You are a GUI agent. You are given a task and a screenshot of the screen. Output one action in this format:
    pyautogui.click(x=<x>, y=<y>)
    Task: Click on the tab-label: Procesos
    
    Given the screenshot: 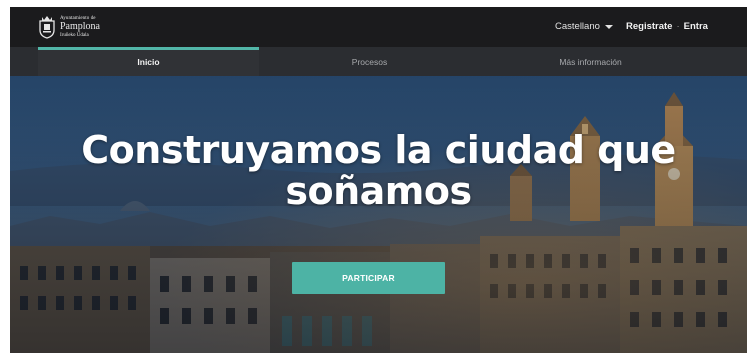 What is the action you would take?
    pyautogui.click(x=369, y=61)
    